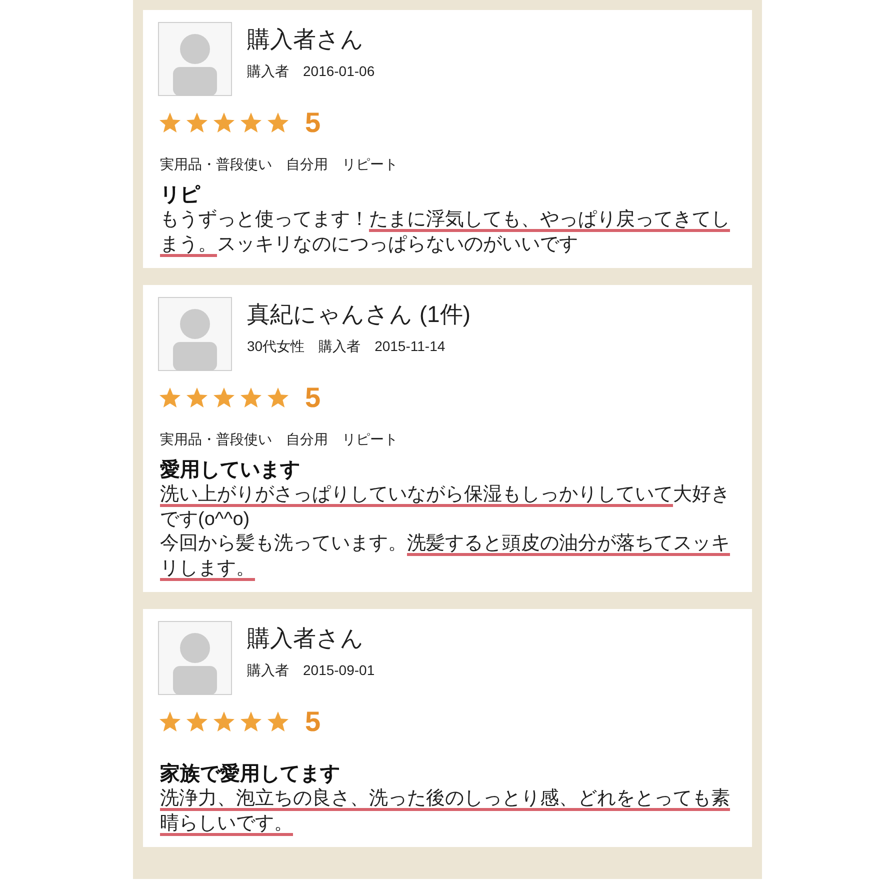  What do you see at coordinates (445, 507) in the screenshot?
I see `review-text: 洗い上がりがさっぱりしていながら保湿もしっかりしていて大好きです(o^^o)` at bounding box center [445, 507].